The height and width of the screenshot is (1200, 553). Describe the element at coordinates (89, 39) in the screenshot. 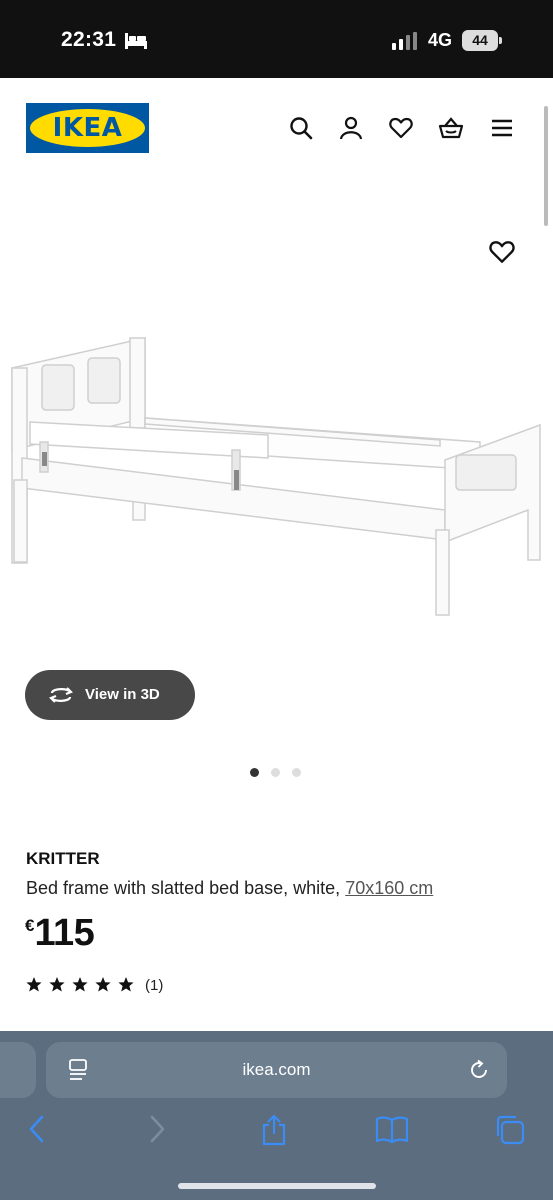

I see `status-time: 22:31` at that location.